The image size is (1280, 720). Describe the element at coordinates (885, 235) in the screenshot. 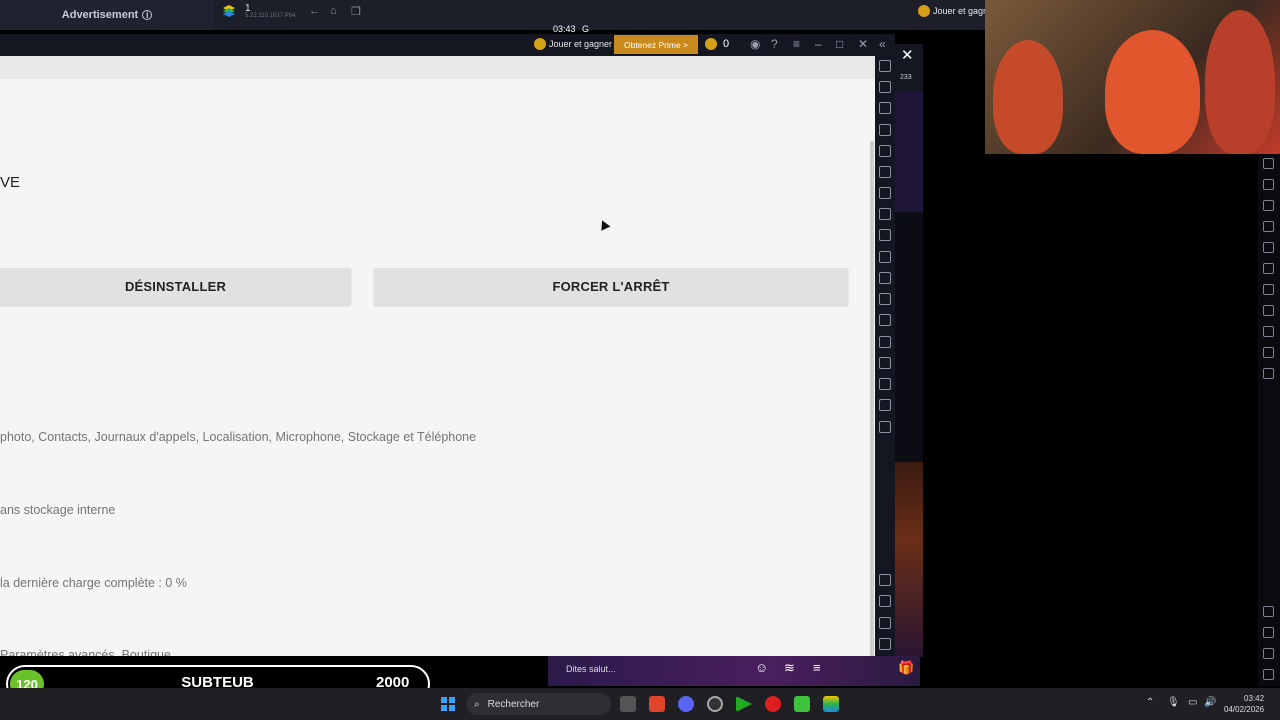

I see `screenshot-icon` at that location.